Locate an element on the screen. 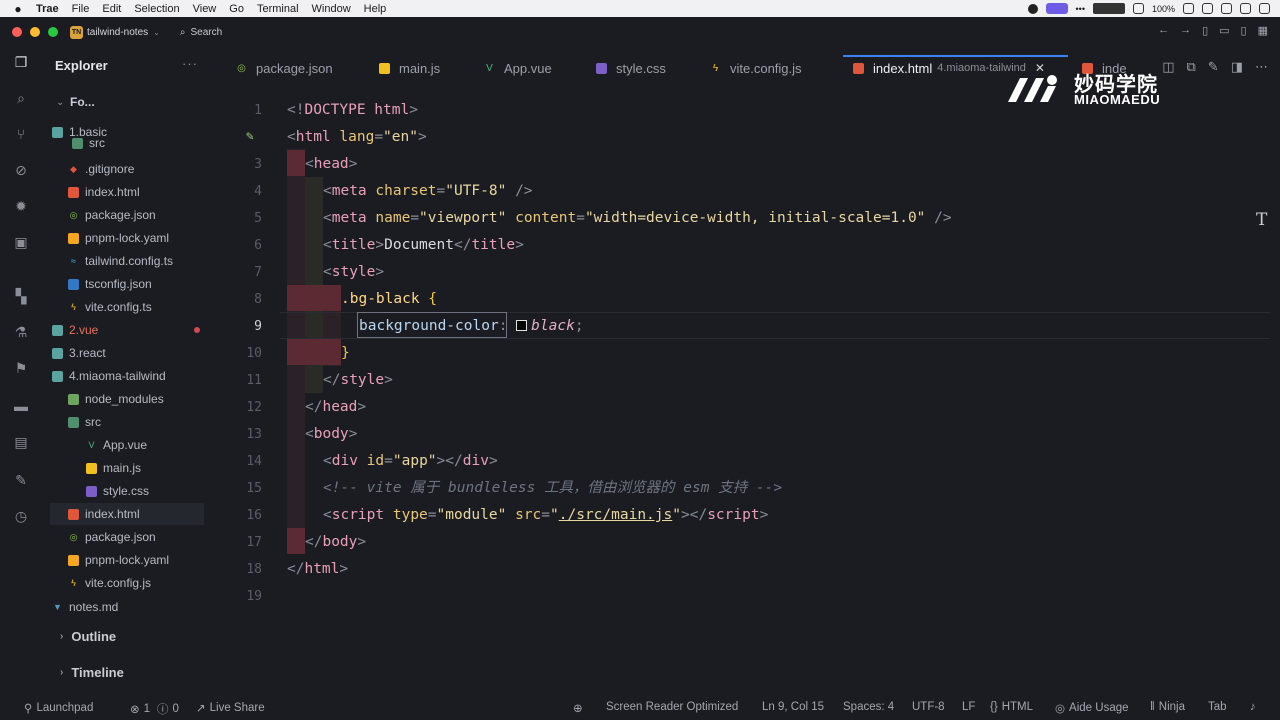 The image size is (1280, 720). zoom-icon: ⊕ is located at coordinates (578, 708).